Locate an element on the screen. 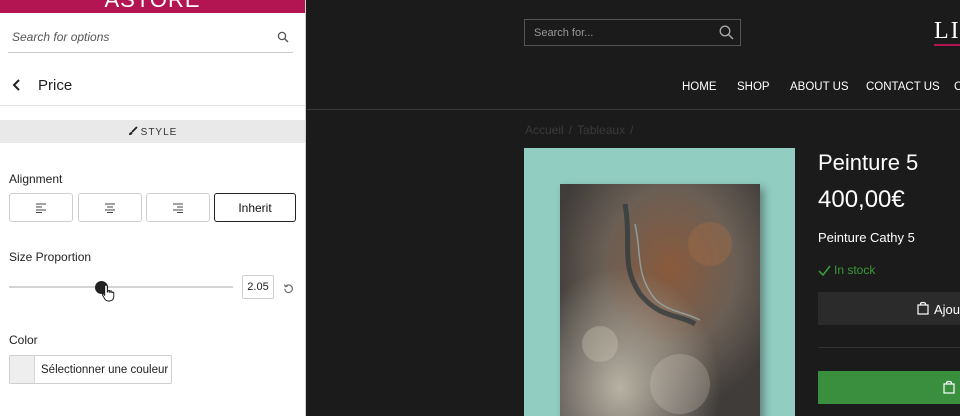  product-description: Peinture Cathy 5 is located at coordinates (866, 237).